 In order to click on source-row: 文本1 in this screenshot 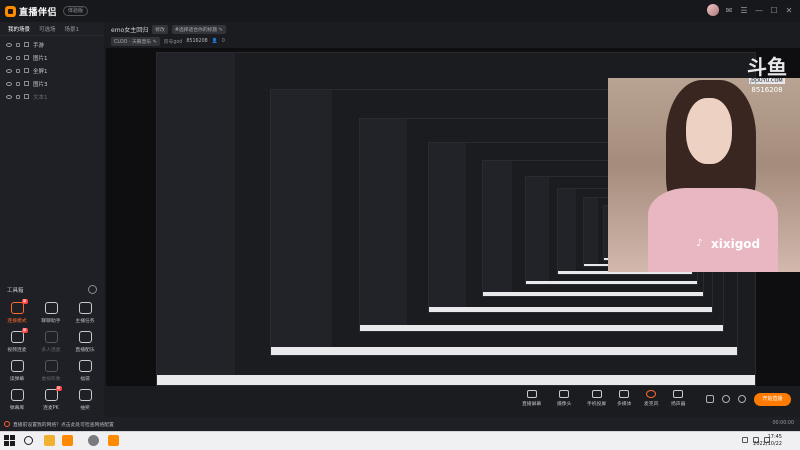, I will do `click(52, 96)`.